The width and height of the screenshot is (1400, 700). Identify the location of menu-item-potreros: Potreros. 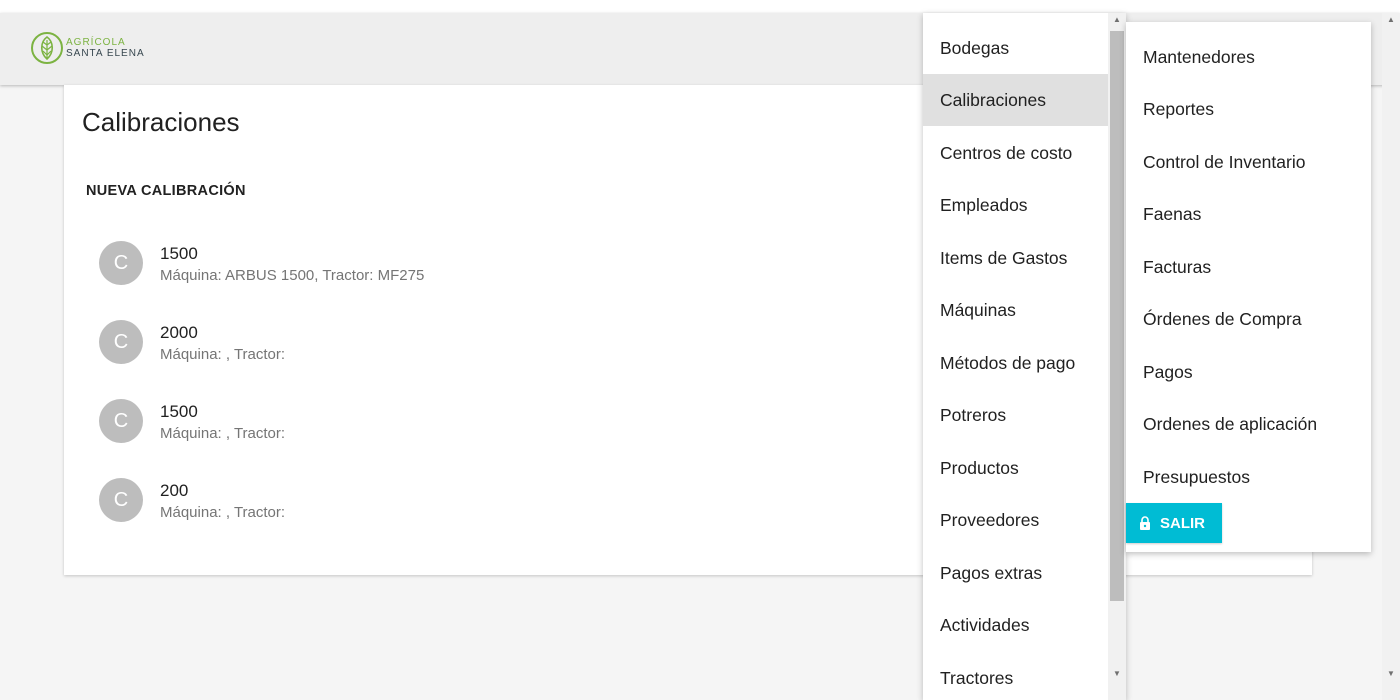
(1015, 415).